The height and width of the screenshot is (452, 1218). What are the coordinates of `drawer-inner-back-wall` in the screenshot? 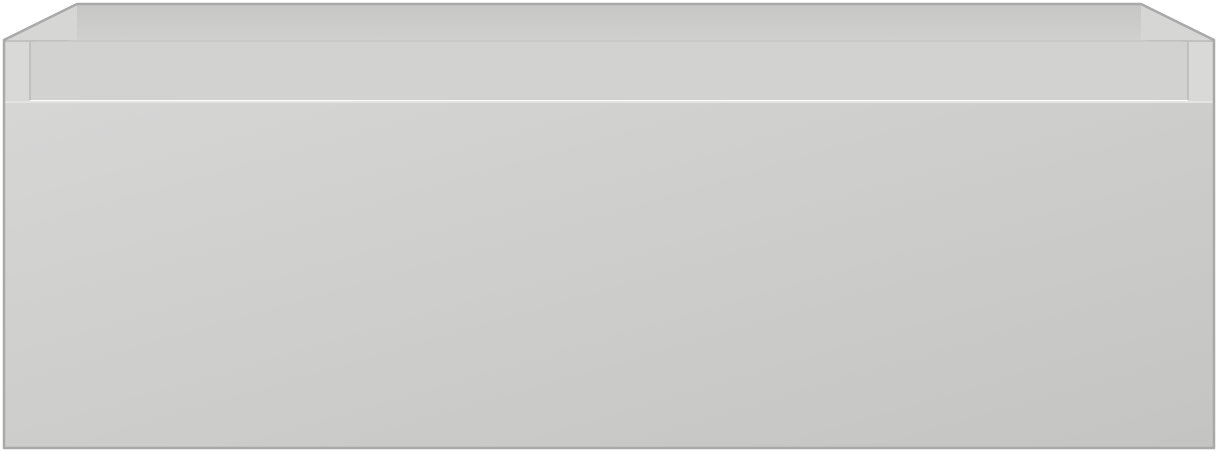 It's located at (609, 22).